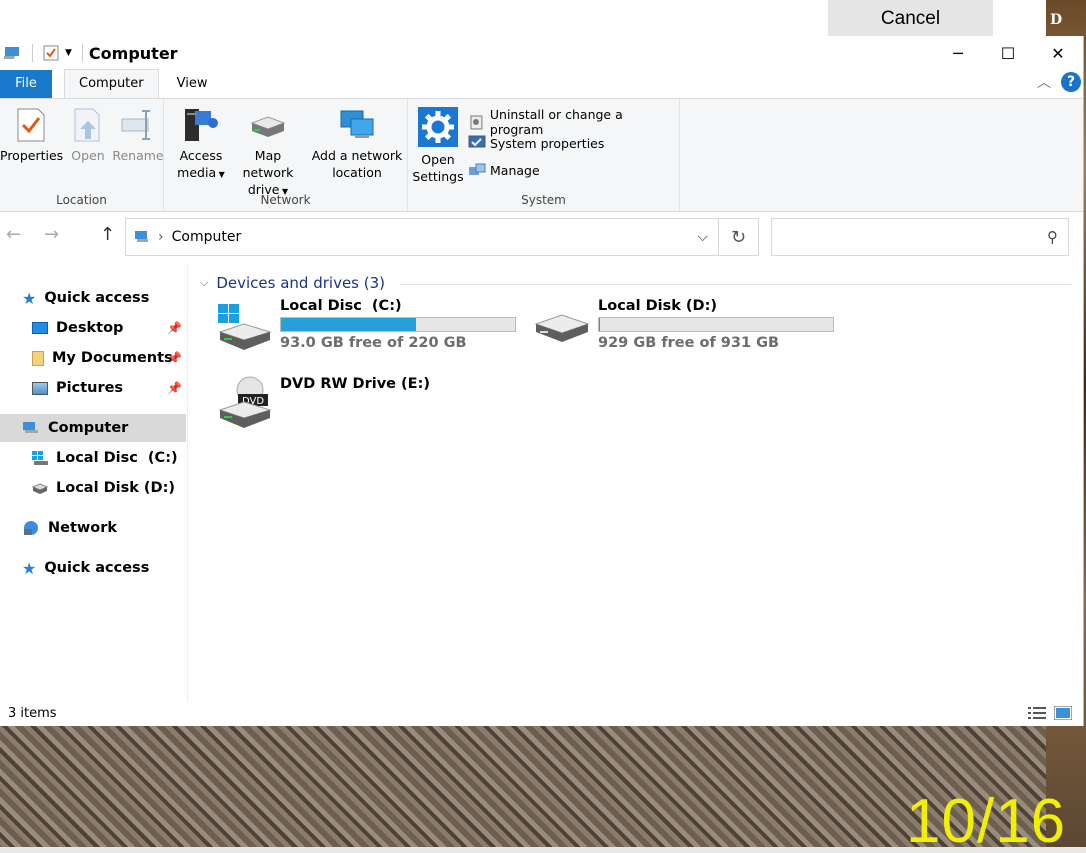 The width and height of the screenshot is (1086, 853). I want to click on access-media-label-2: media, so click(197, 172).